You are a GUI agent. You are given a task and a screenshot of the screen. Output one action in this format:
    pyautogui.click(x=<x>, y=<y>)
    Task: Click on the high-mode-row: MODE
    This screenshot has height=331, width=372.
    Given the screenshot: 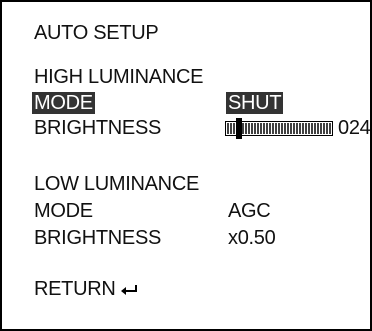 What is the action you would take?
    pyautogui.click(x=63, y=103)
    